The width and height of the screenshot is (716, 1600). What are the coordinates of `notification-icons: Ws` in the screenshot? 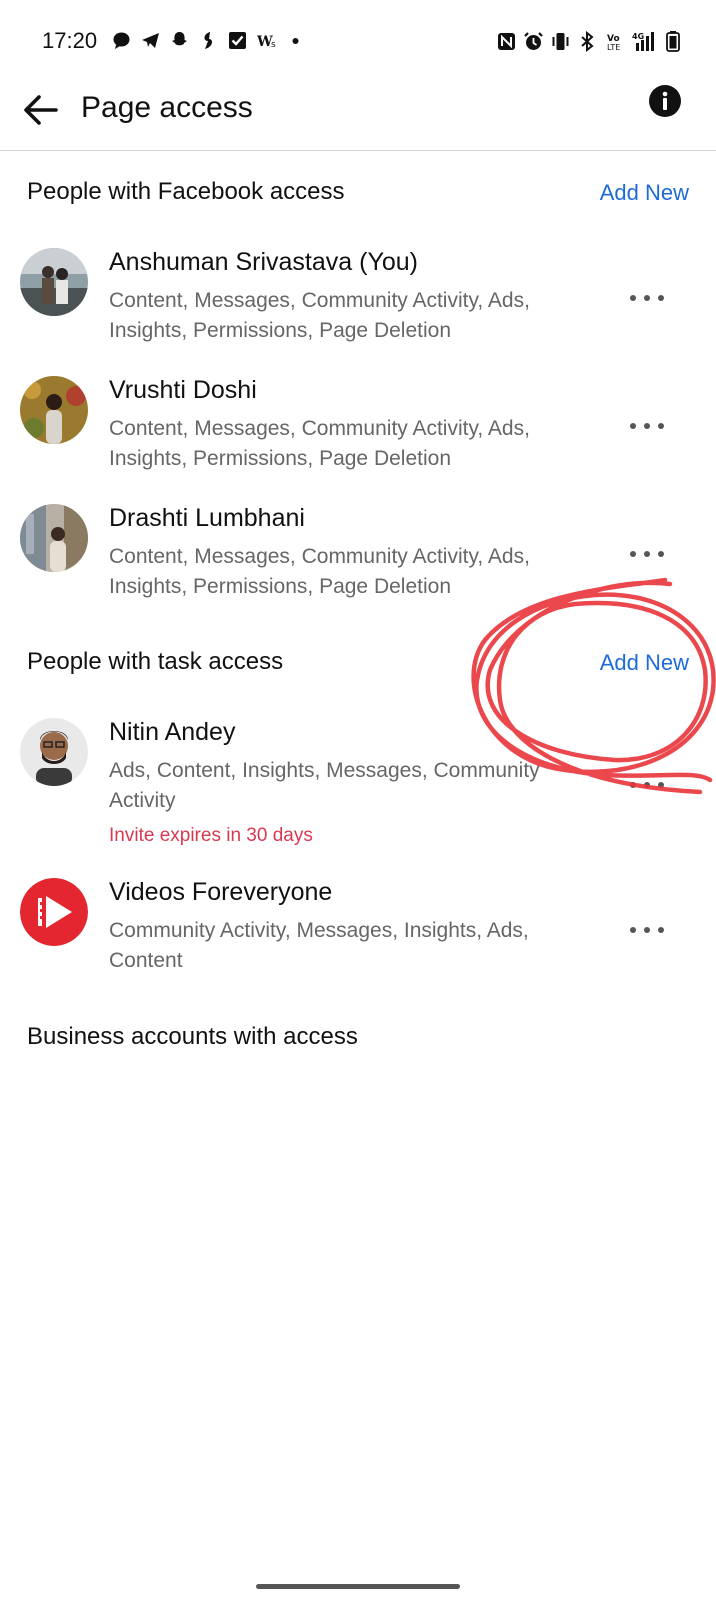 It's located at (208, 40).